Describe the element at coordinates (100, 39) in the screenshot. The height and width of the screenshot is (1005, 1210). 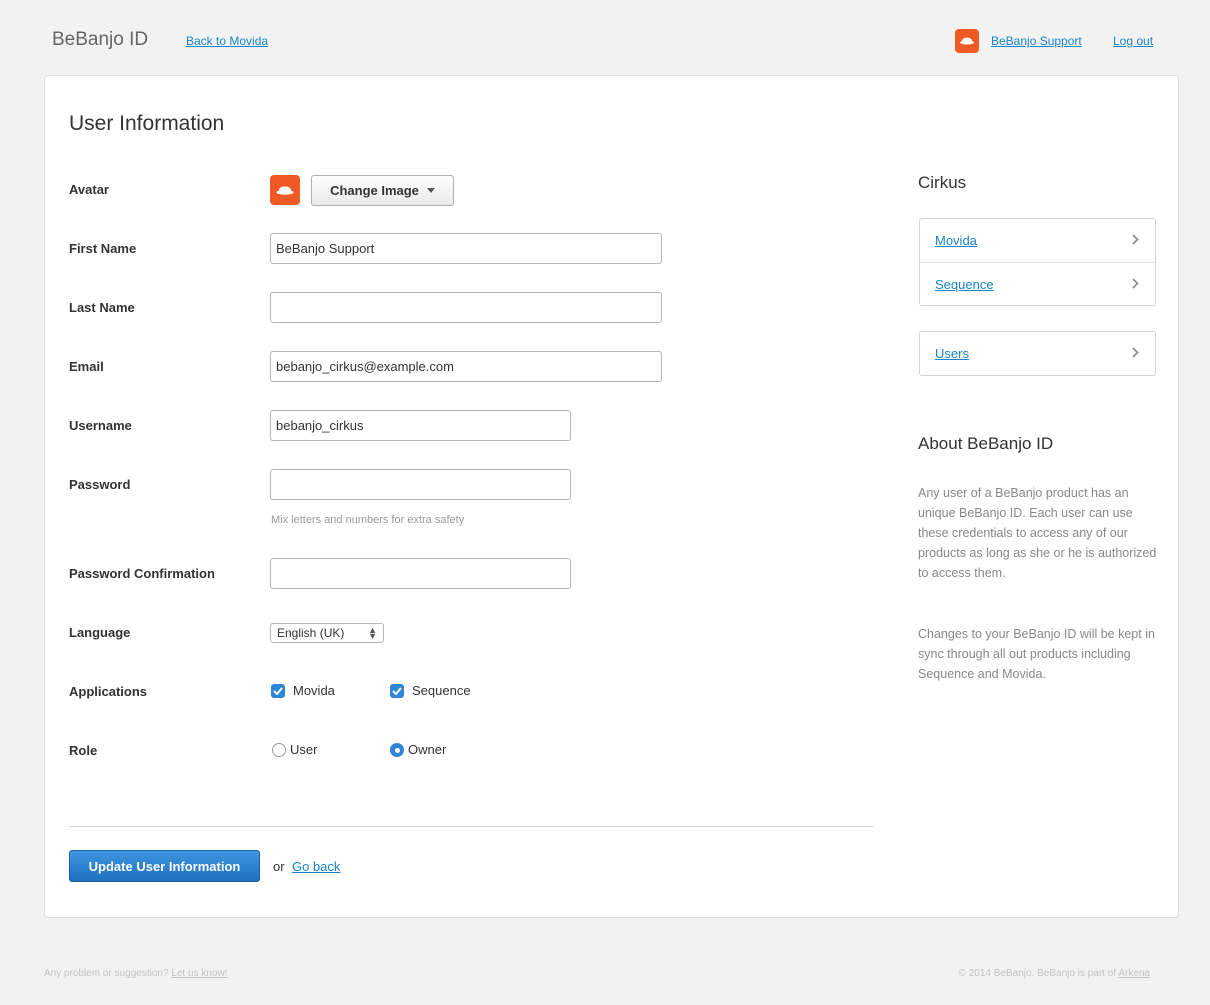
I see `brand-title: BeBanjo ID` at that location.